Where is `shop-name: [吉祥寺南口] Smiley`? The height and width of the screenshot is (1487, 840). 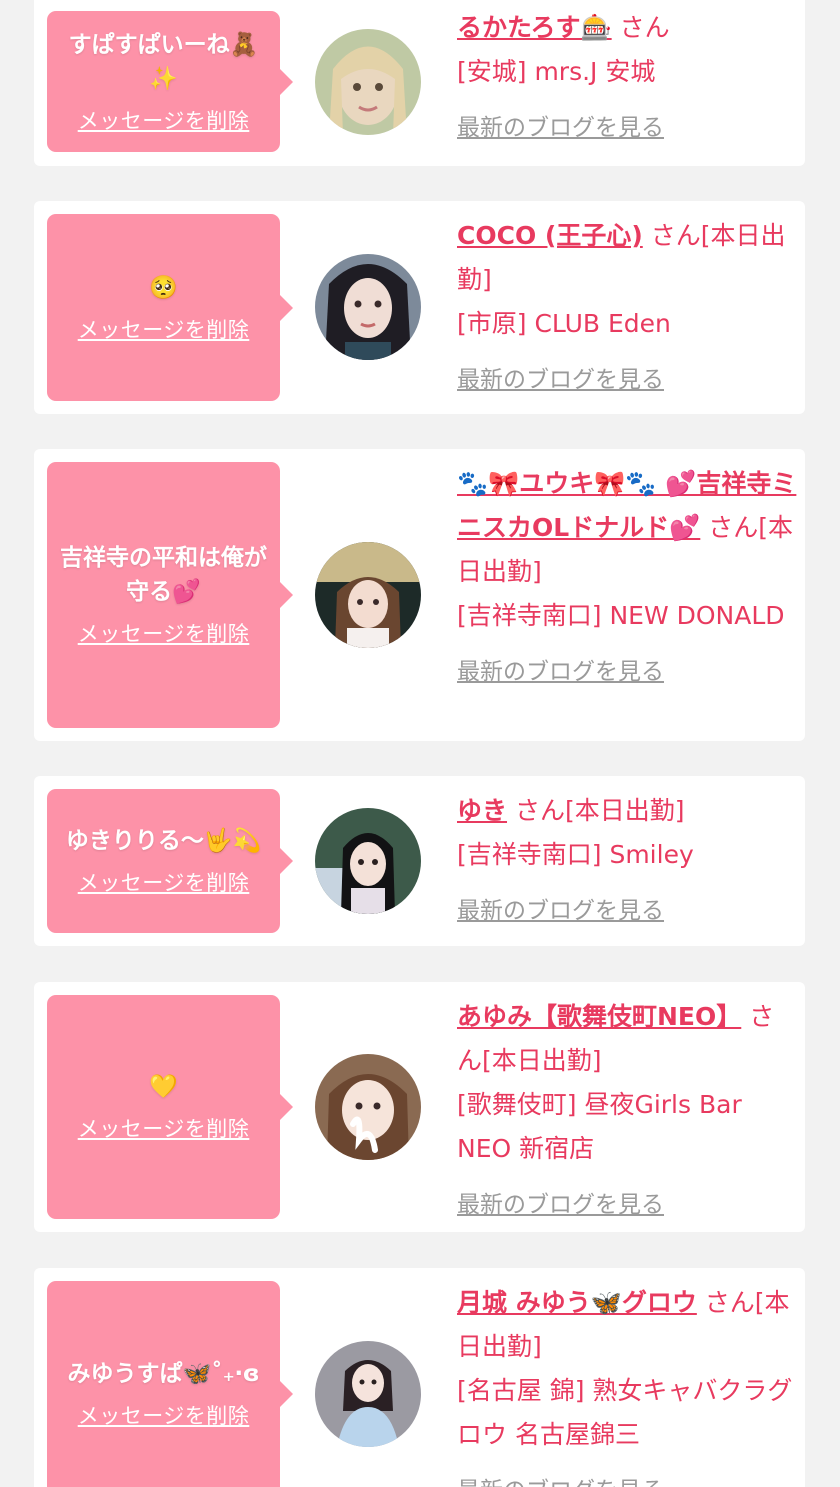 shop-name: [吉祥寺南口] Smiley is located at coordinates (575, 854).